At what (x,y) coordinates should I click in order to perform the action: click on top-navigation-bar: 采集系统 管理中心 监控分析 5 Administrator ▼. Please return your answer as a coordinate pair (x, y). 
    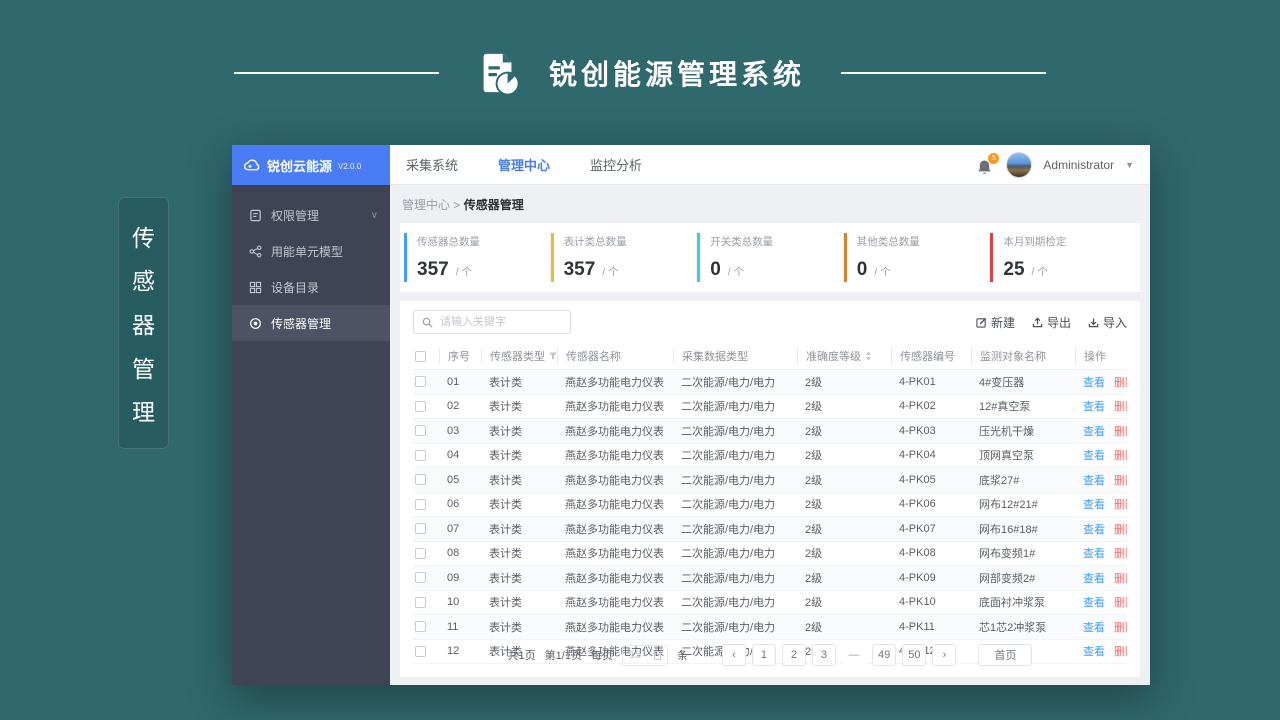
    Looking at the image, I should click on (770, 165).